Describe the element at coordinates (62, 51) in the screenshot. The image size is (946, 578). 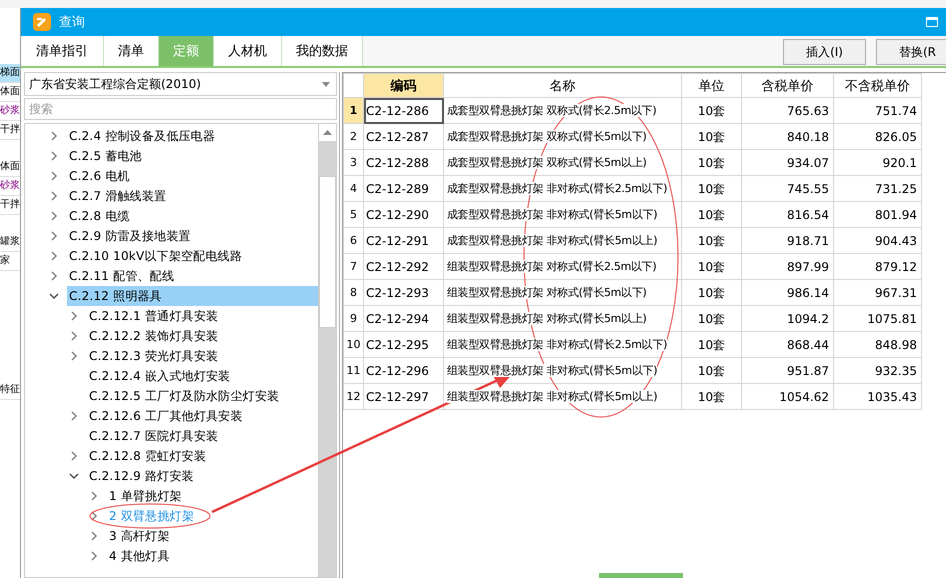
I see `tab: 清单指引` at that location.